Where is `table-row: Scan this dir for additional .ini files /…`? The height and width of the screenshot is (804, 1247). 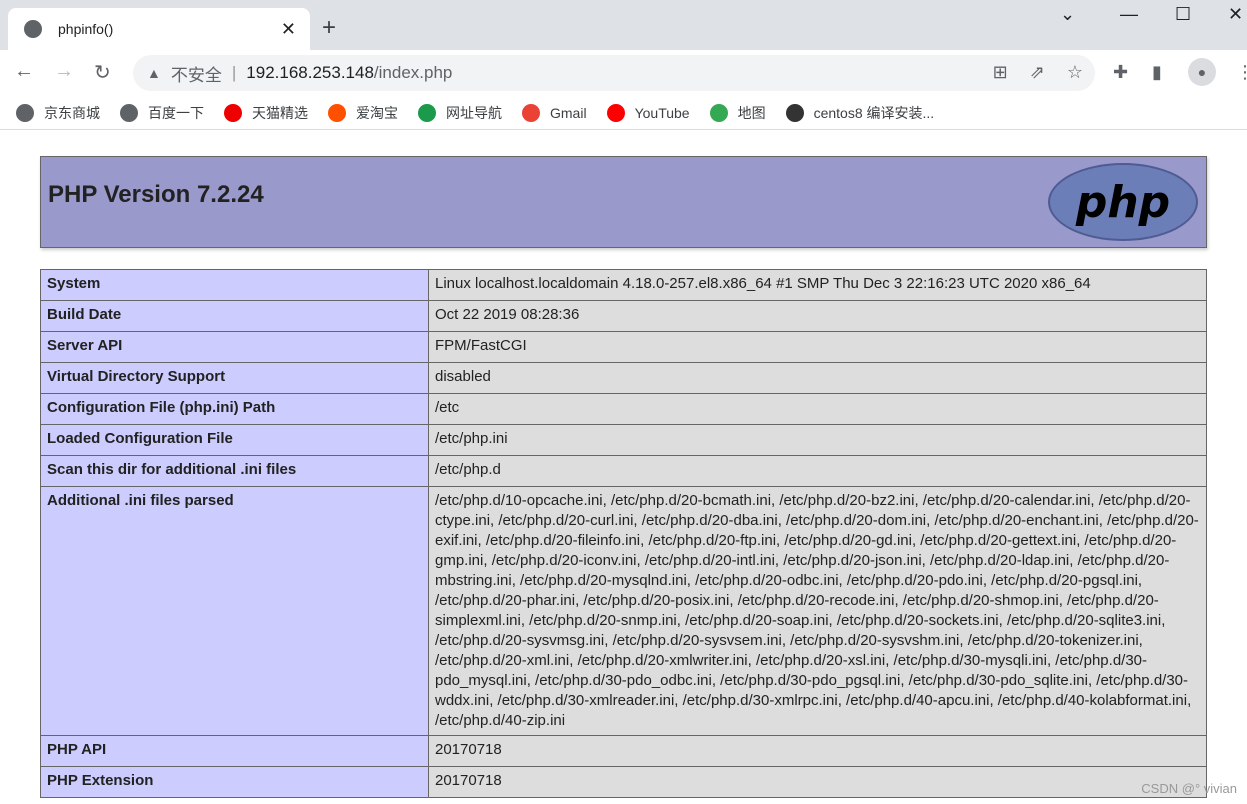 table-row: Scan this dir for additional .ini files /… is located at coordinates (623, 471).